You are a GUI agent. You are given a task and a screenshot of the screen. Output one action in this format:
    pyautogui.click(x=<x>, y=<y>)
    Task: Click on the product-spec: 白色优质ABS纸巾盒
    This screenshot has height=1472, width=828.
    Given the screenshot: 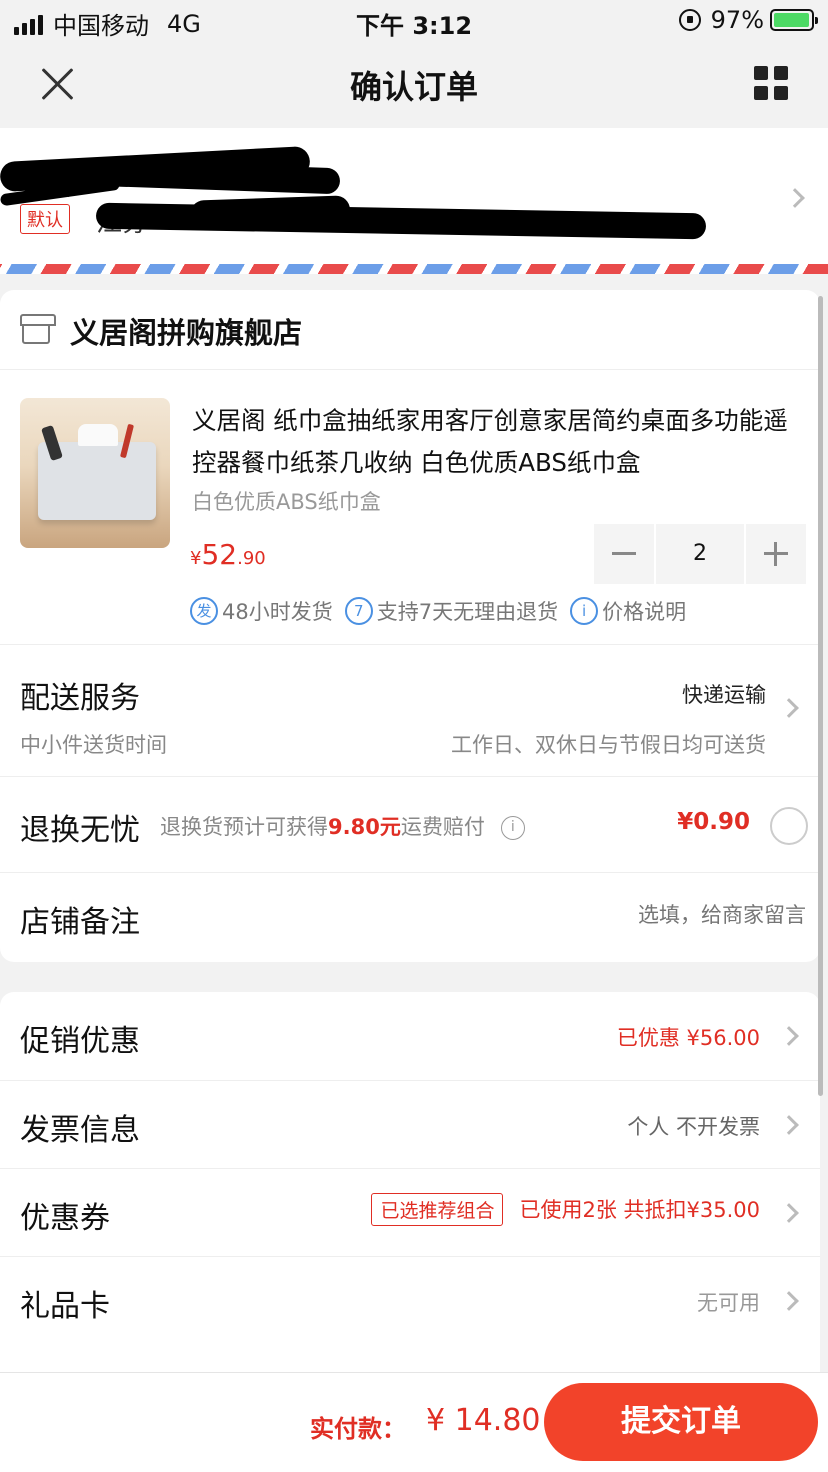 What is the action you would take?
    pyautogui.click(x=286, y=502)
    